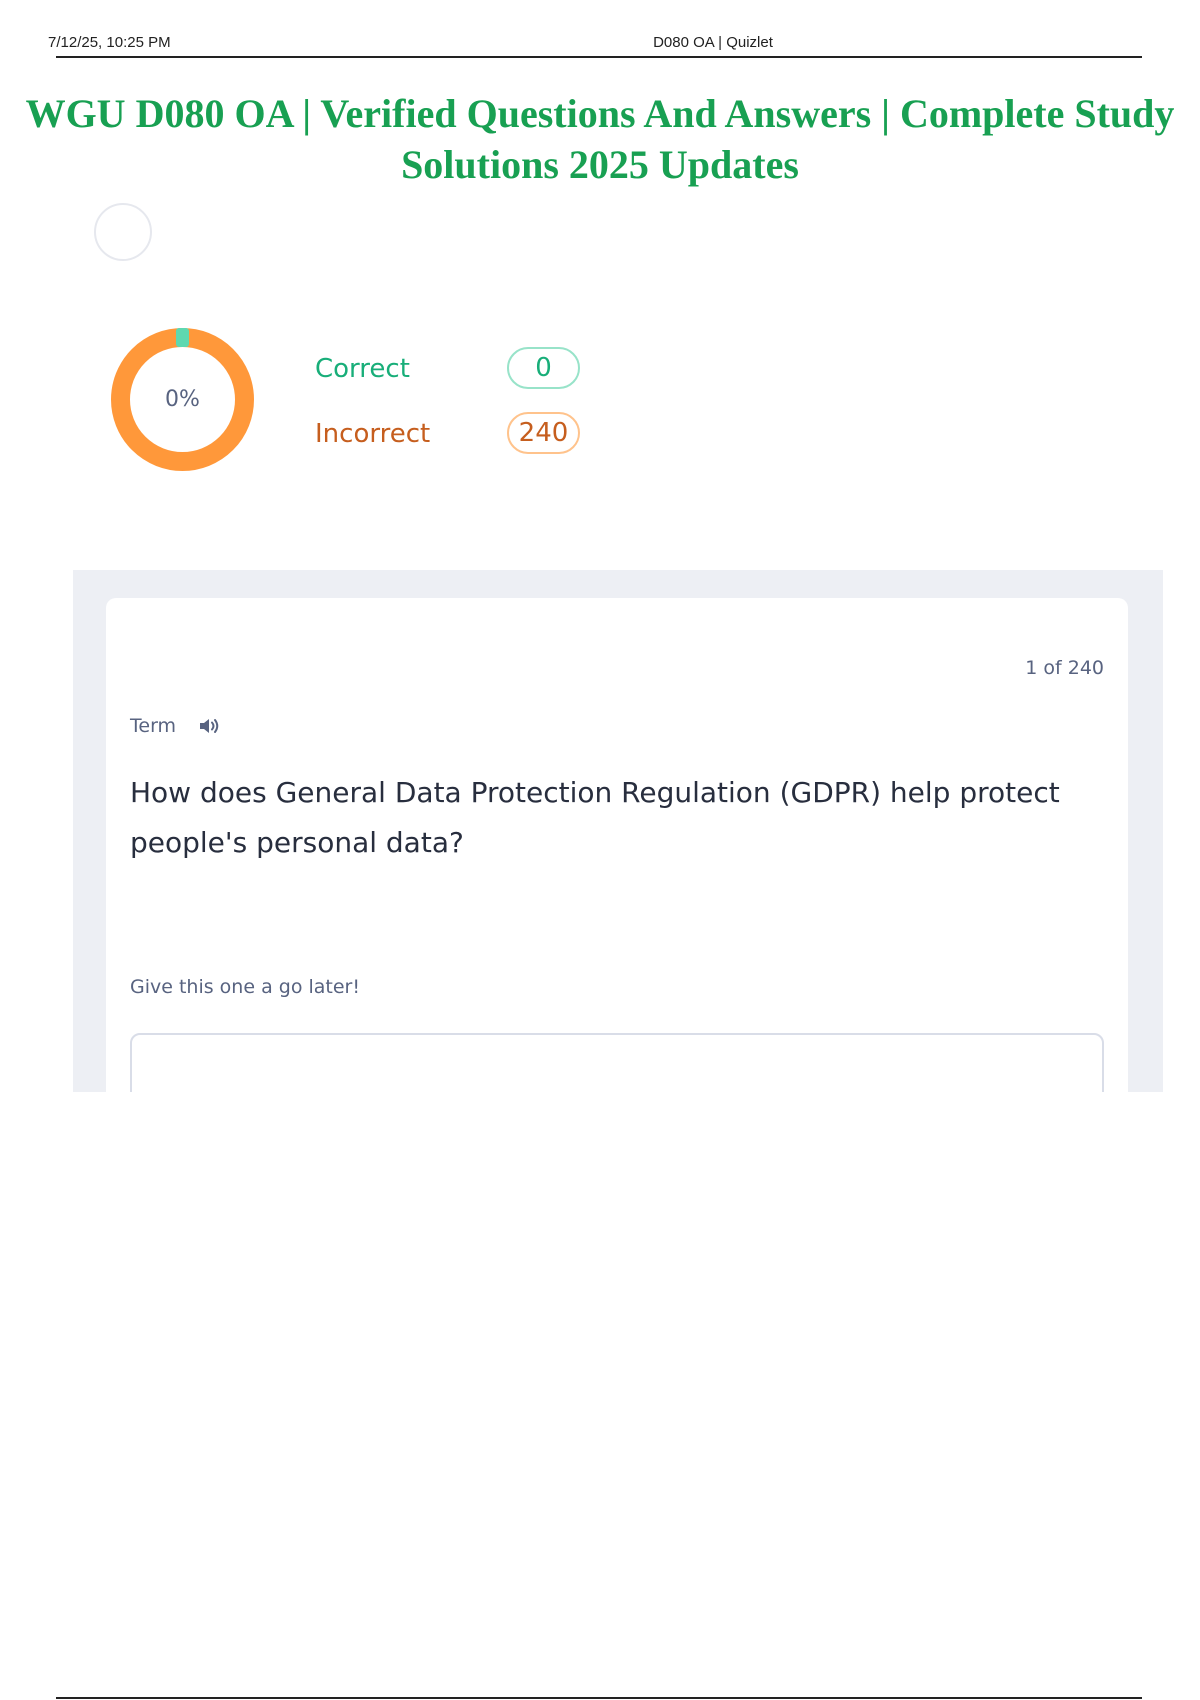  What do you see at coordinates (209, 726) in the screenshot?
I see `speaker-icon` at bounding box center [209, 726].